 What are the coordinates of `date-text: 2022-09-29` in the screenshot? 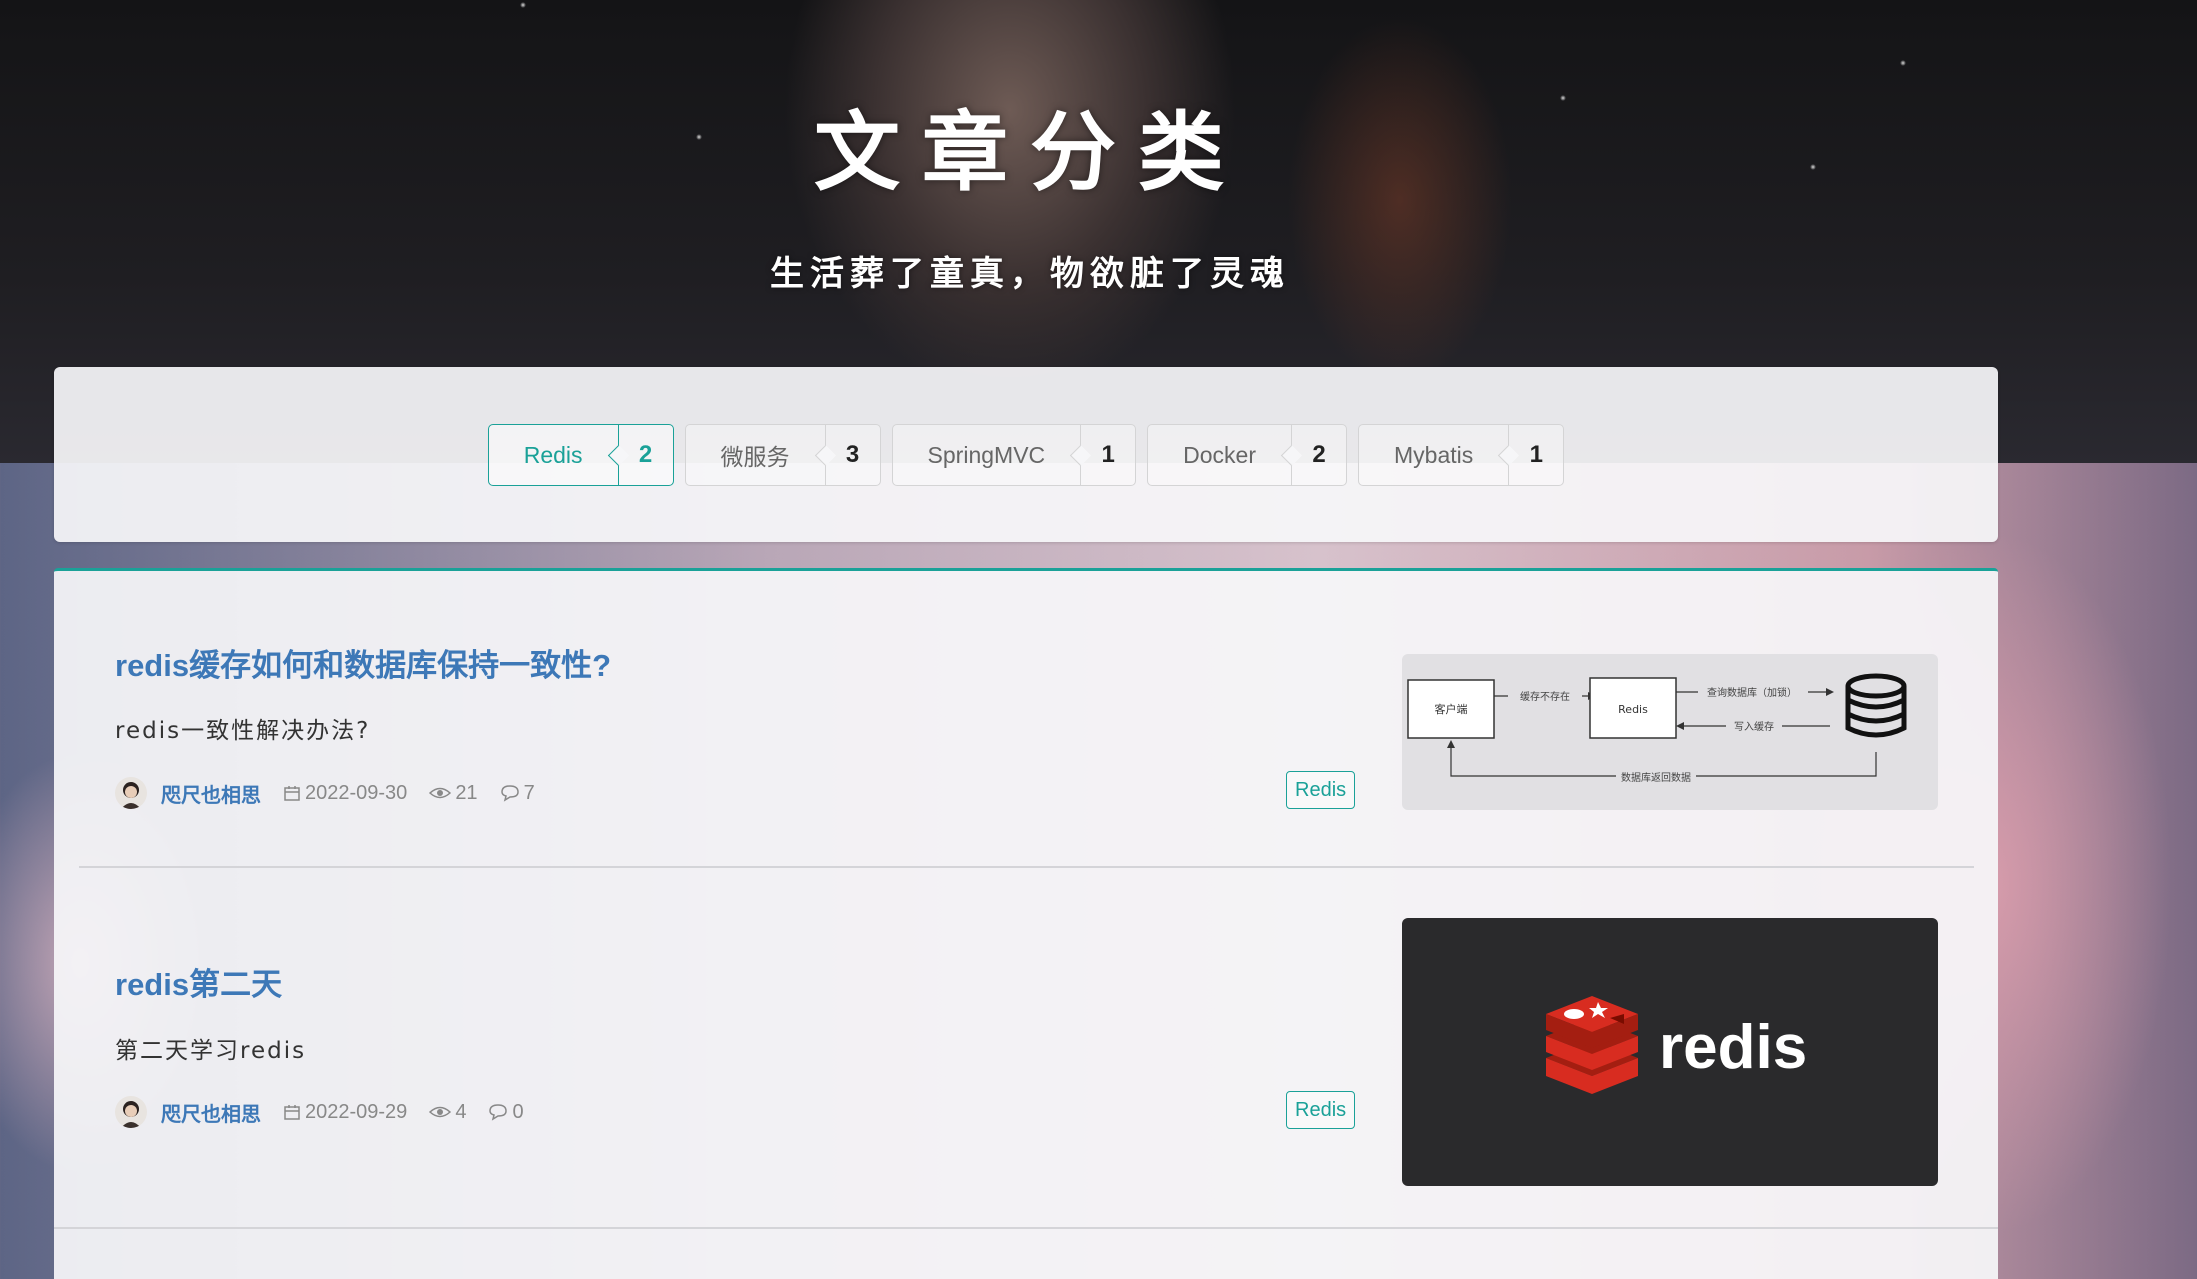 It's located at (356, 1111).